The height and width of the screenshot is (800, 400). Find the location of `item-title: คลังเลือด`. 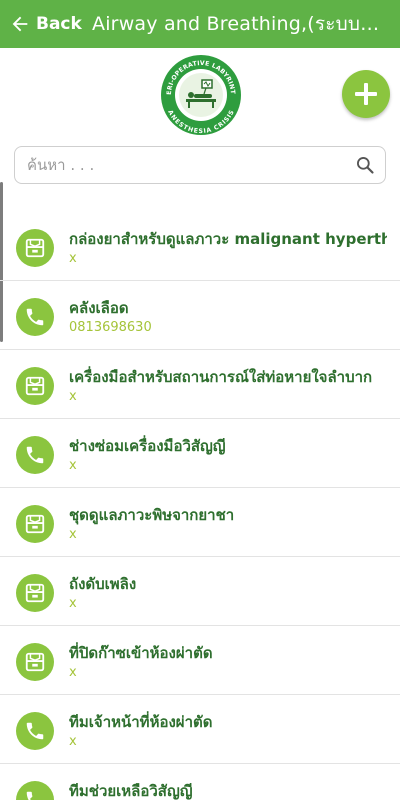

item-title: คลังเลือด is located at coordinates (99, 308).